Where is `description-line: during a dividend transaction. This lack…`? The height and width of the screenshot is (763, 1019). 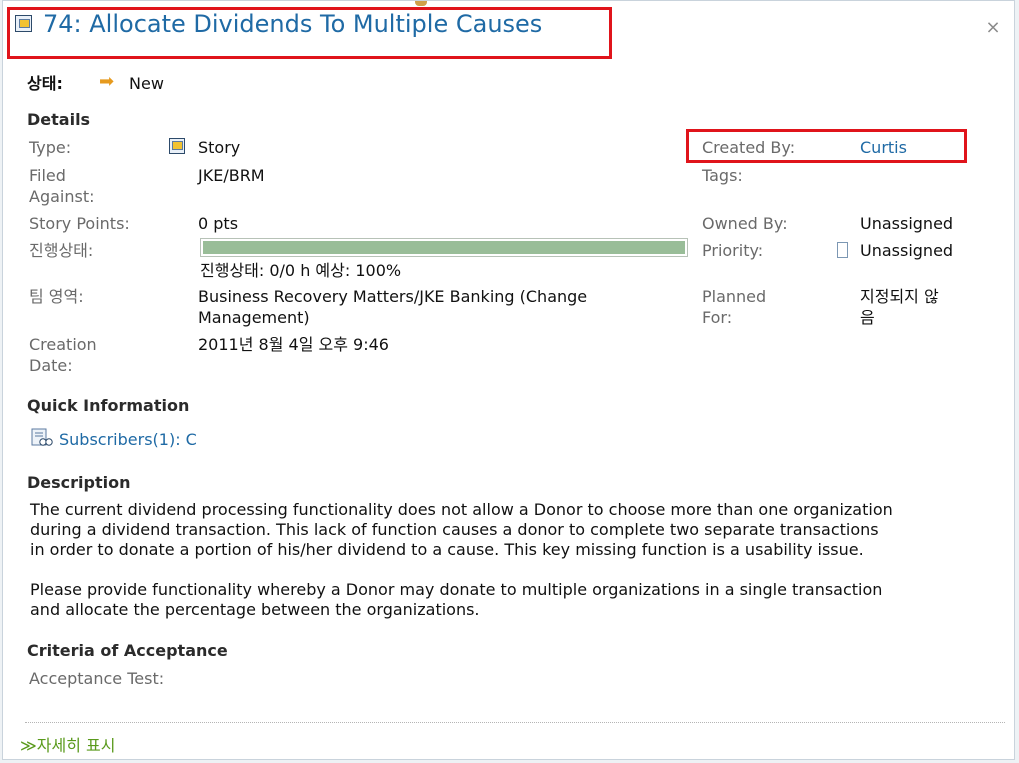
description-line: during a dividend transaction. This lack… is located at coordinates (454, 529).